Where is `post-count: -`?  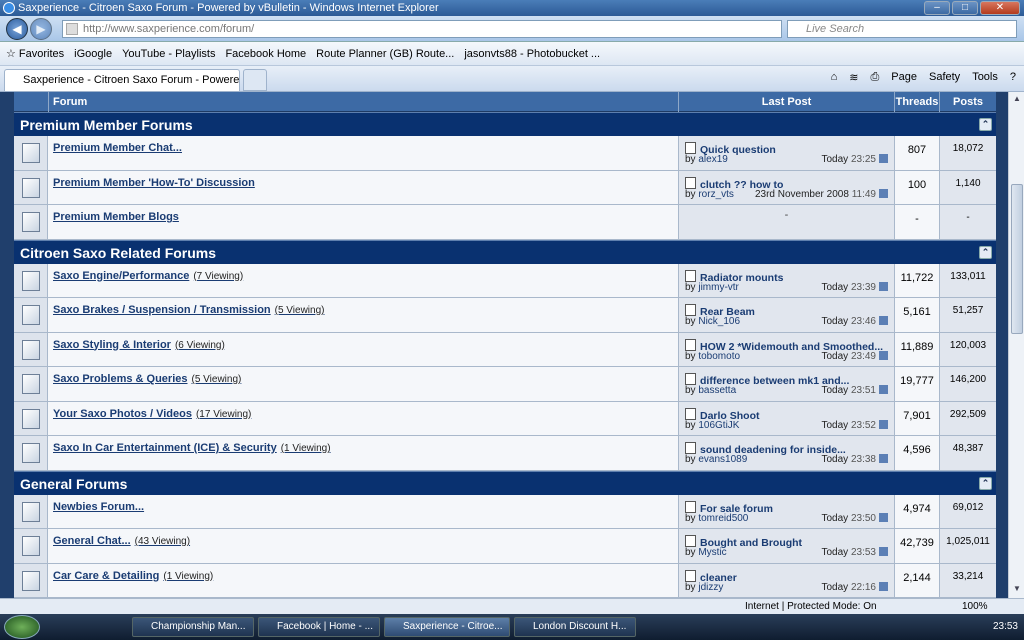
post-count: - is located at coordinates (967, 222).